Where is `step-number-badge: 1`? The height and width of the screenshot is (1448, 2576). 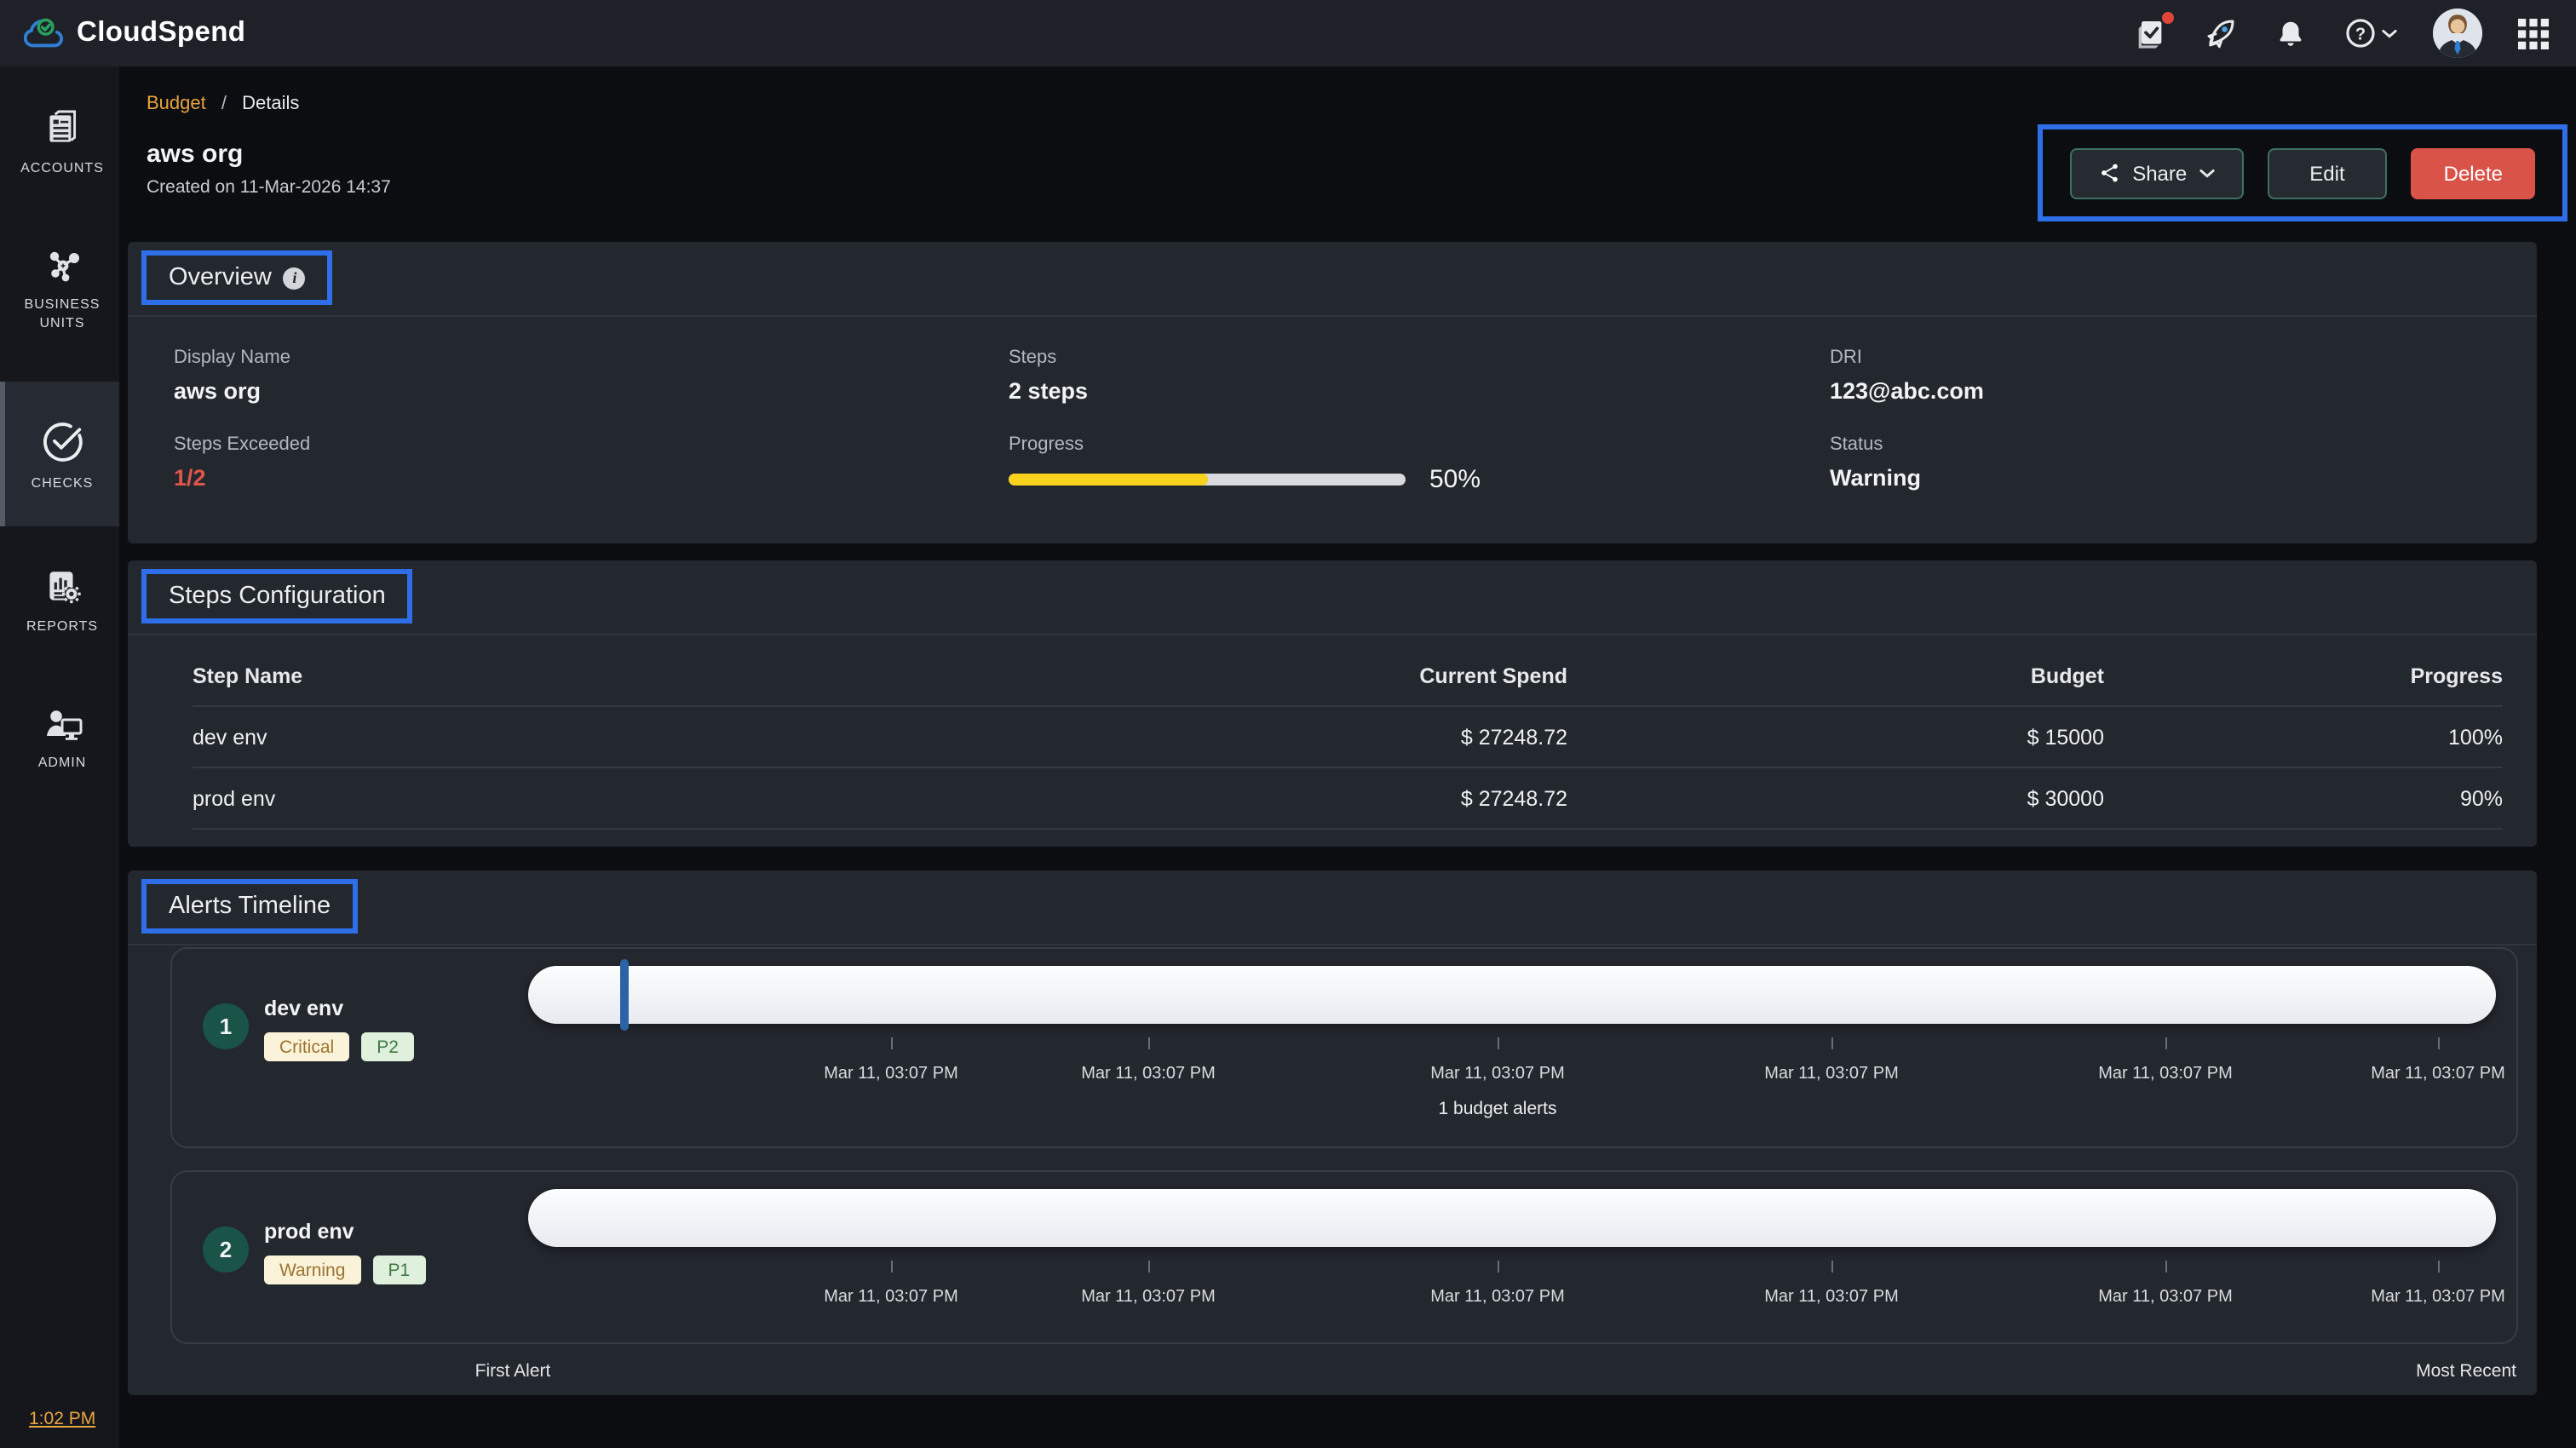 step-number-badge: 1 is located at coordinates (226, 1026).